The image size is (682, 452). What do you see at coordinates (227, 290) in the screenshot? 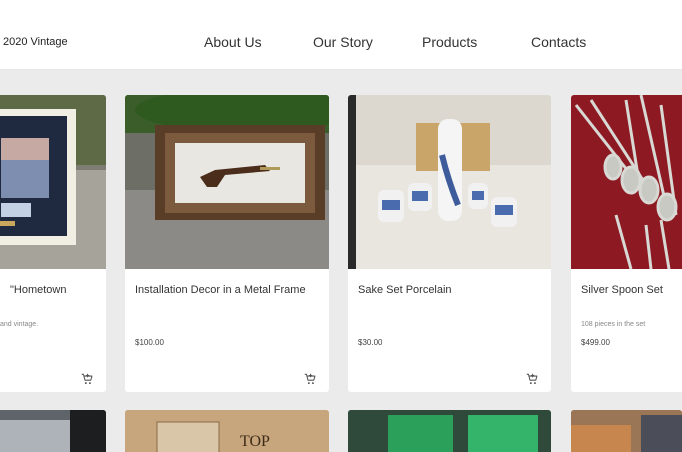
I see `product-title: Installation Decor in a Metal Frame` at bounding box center [227, 290].